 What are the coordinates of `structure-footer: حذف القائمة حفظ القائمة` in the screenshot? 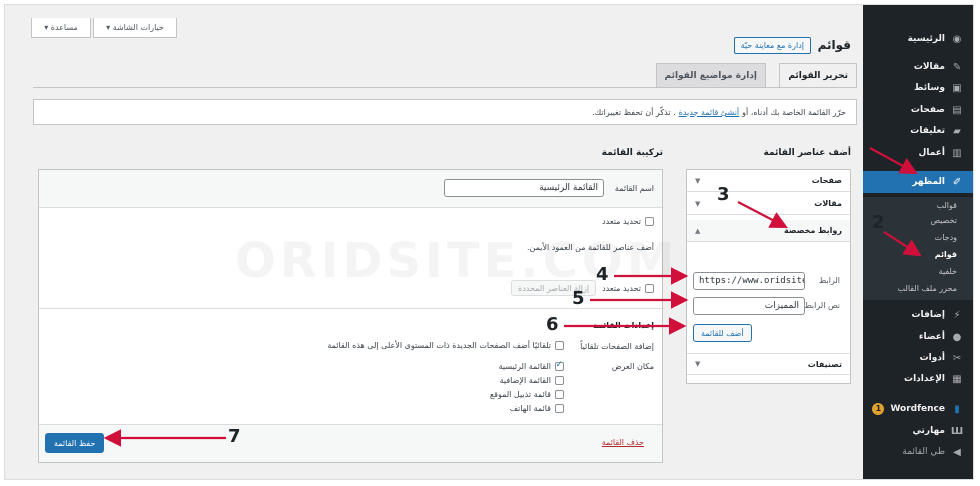 It's located at (350, 443).